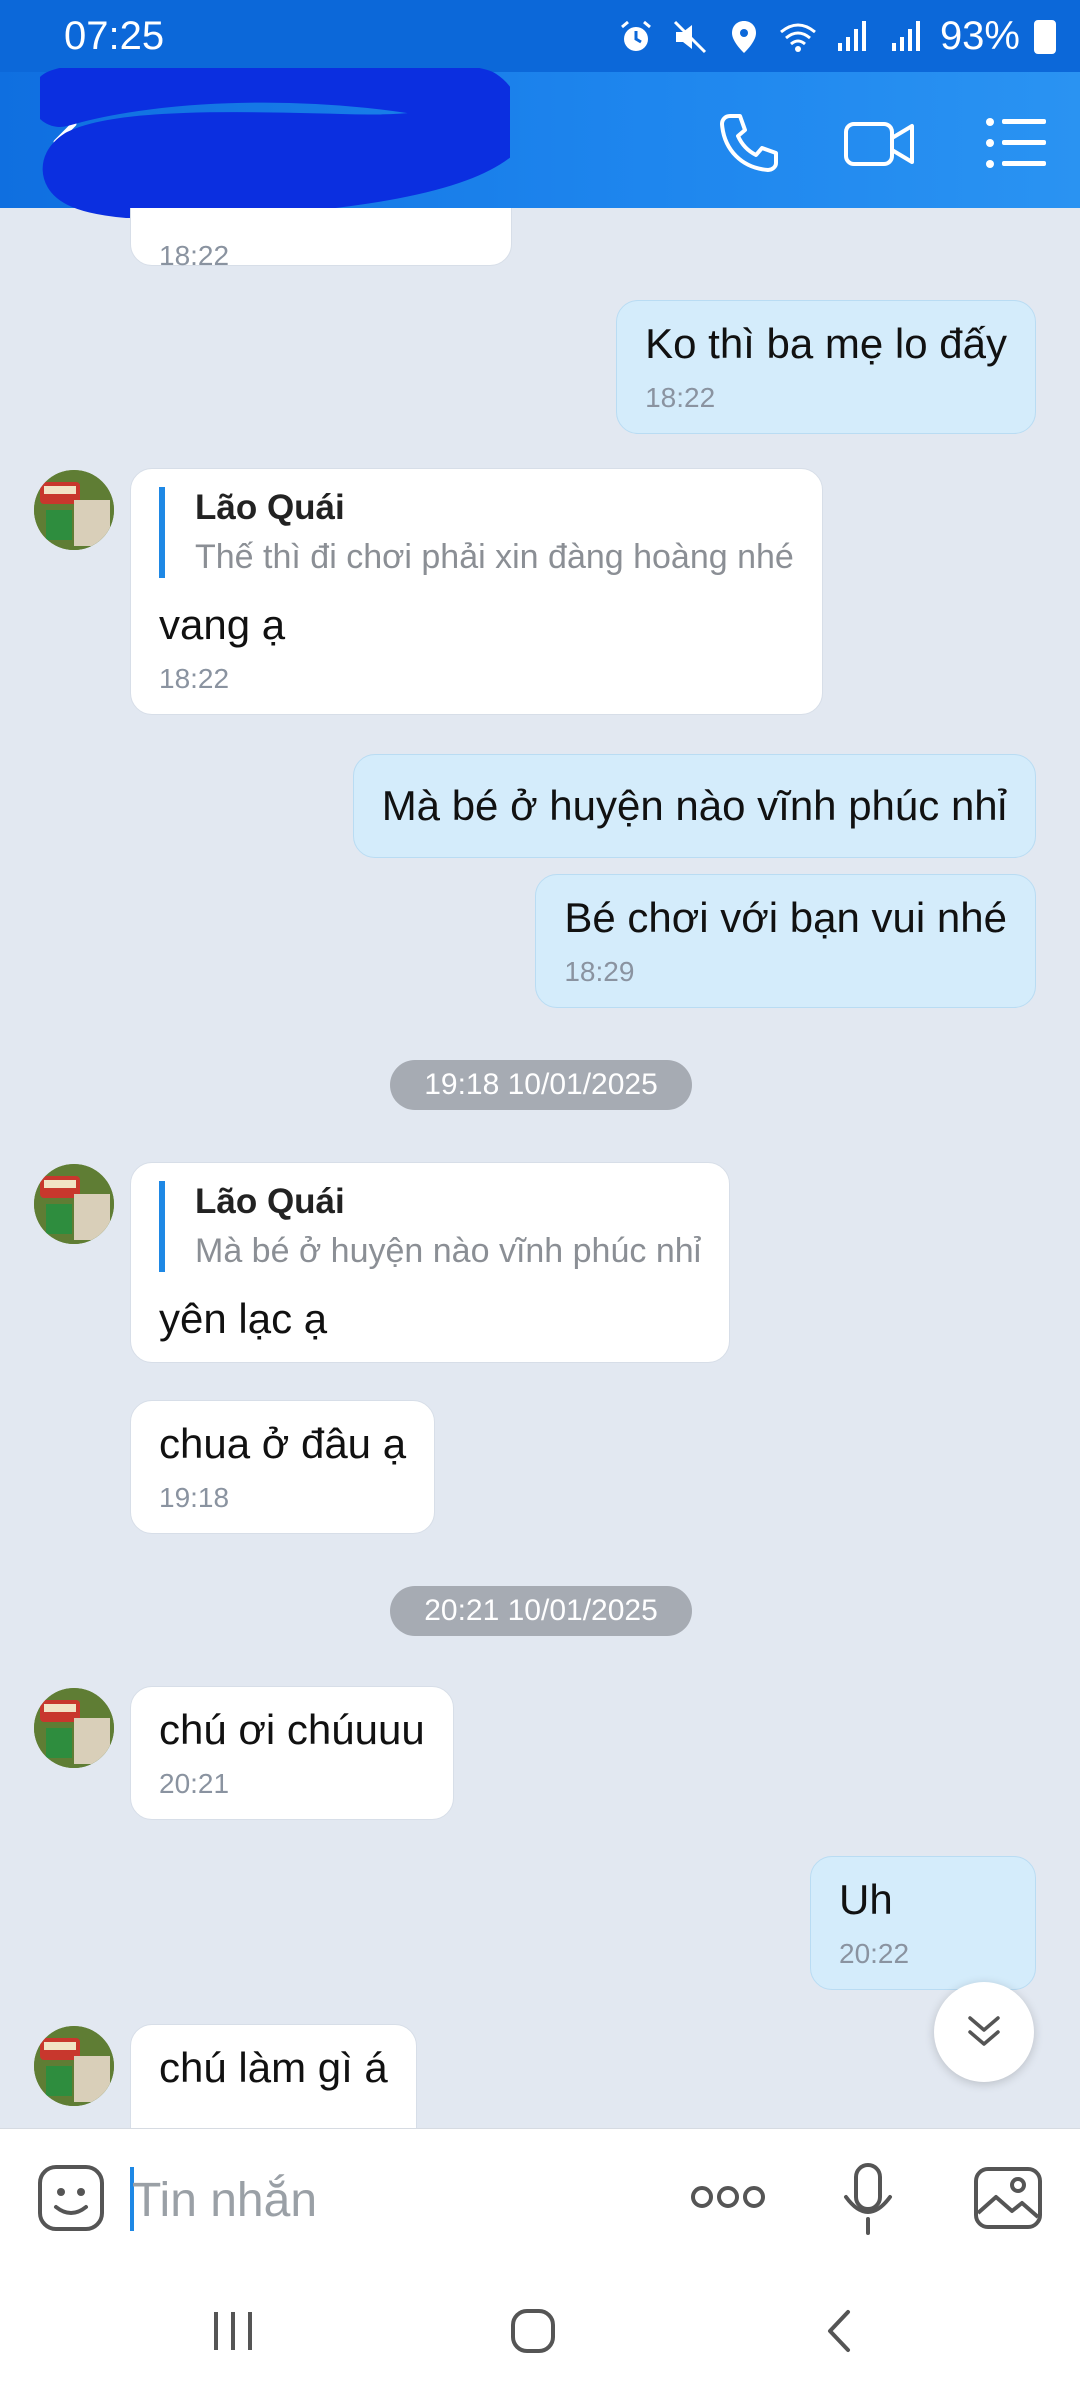  What do you see at coordinates (114, 36) in the screenshot?
I see `status-time: 07:25` at bounding box center [114, 36].